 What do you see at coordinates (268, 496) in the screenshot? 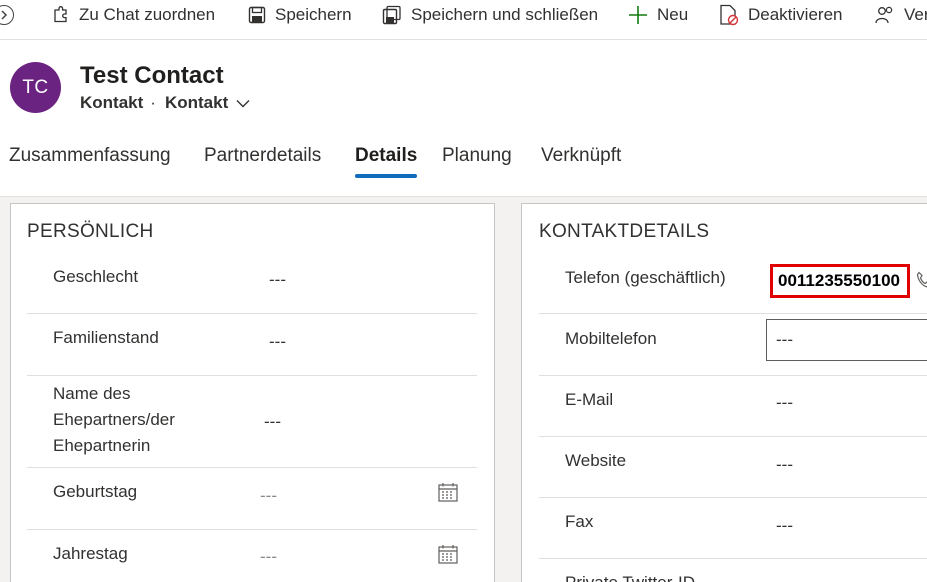
I see `field-value-birthday: ---` at bounding box center [268, 496].